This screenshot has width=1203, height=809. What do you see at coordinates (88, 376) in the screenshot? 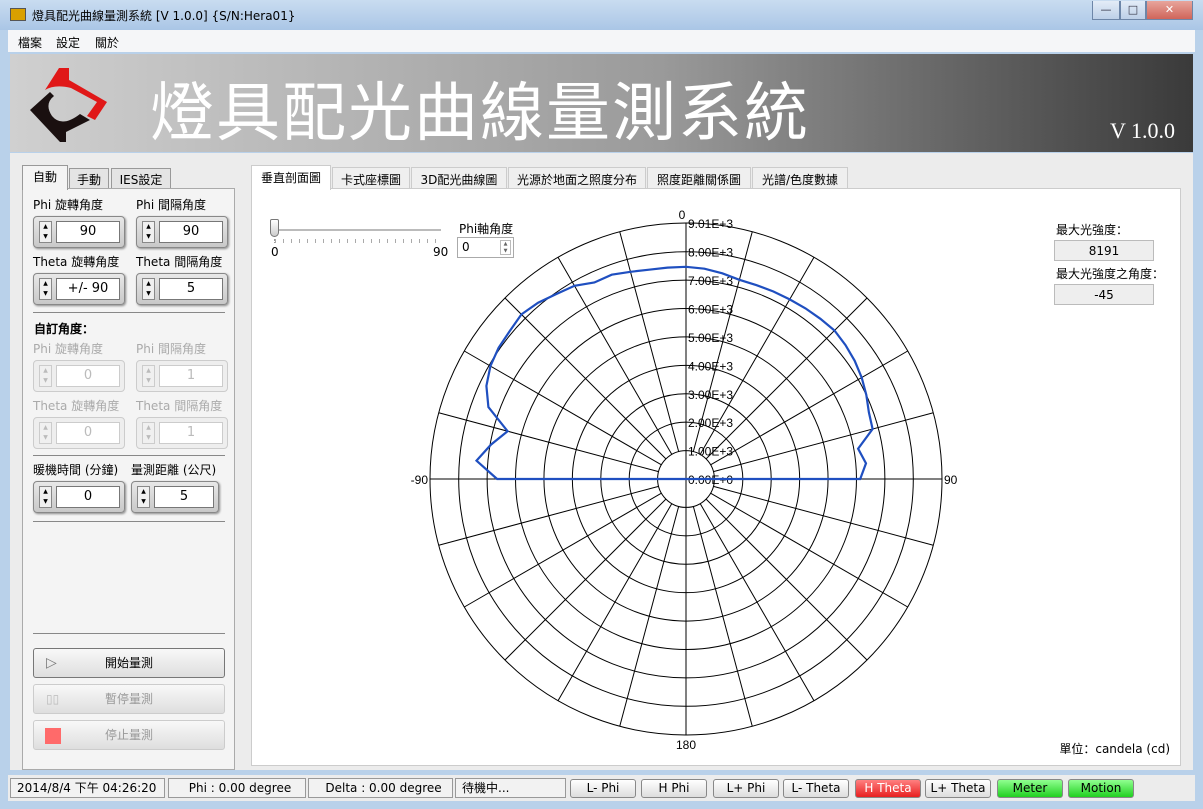
I see `custom-phi-rotation-input: 0` at bounding box center [88, 376].